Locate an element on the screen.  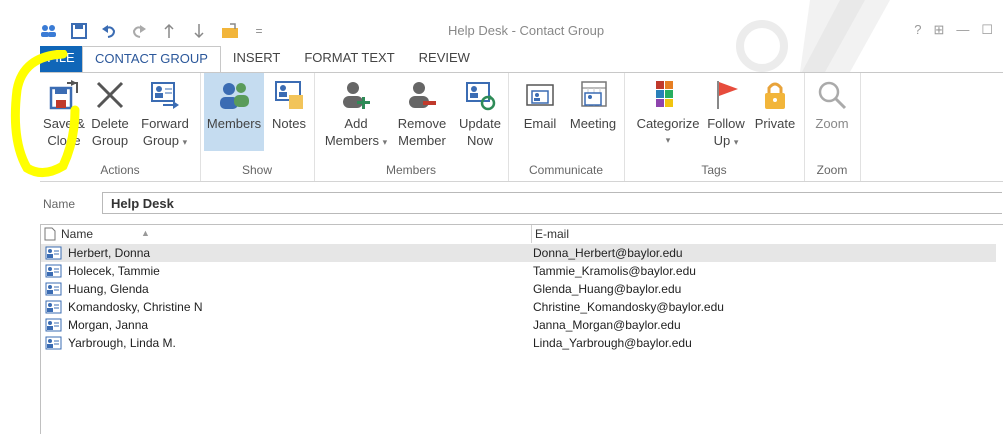
categorize-icon is located at coordinates (668, 95).